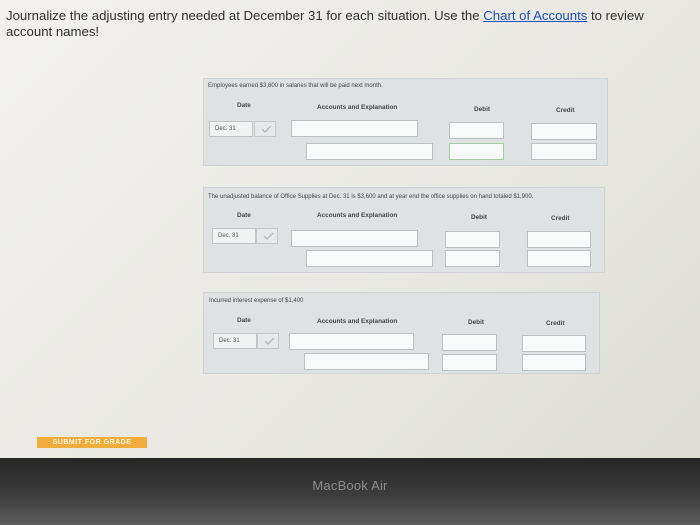  What do you see at coordinates (535, 15) in the screenshot?
I see `chart-of-accounts-link: Chart of Accounts` at bounding box center [535, 15].